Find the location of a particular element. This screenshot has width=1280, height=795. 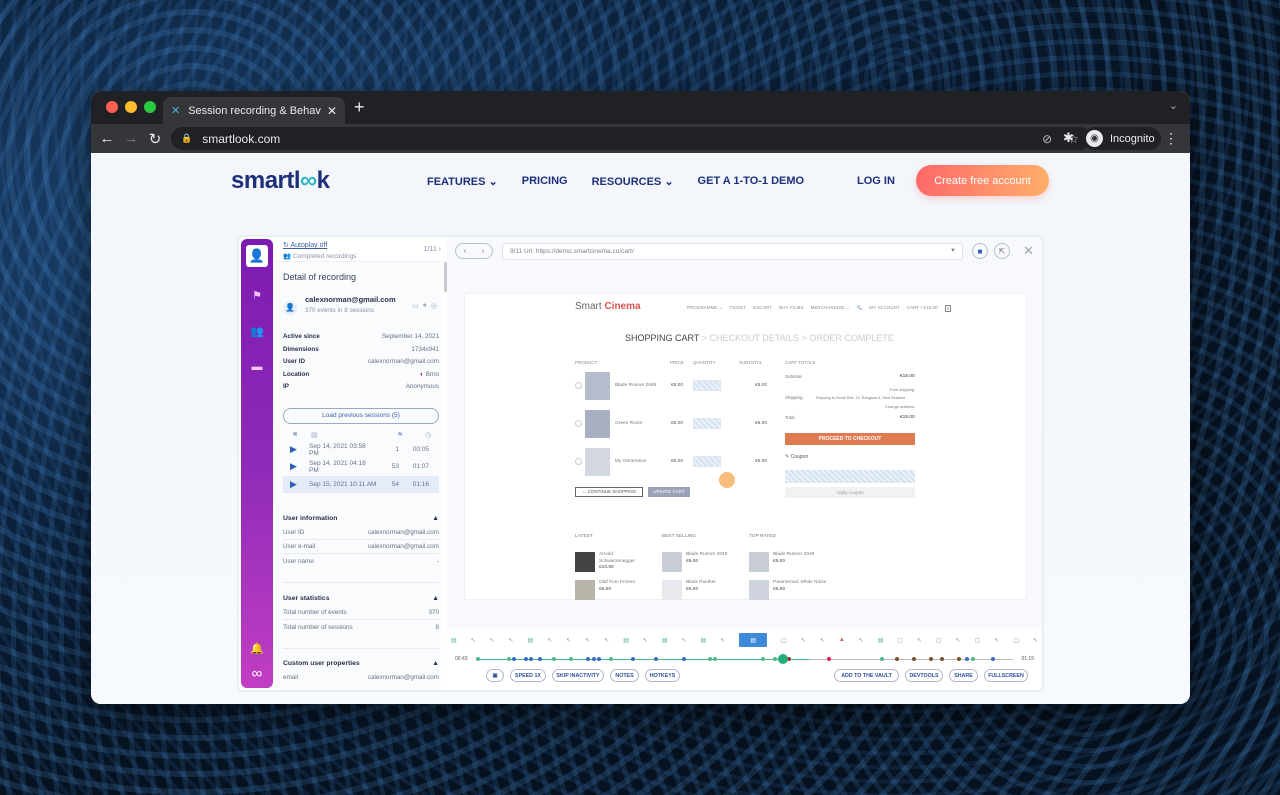

prev-page-icon: ‹ is located at coordinates (465, 251).